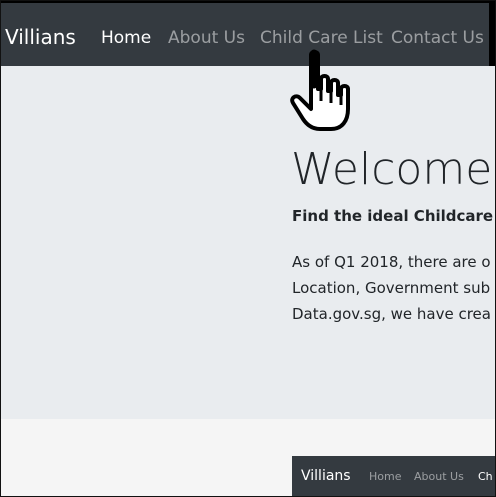 The height and width of the screenshot is (497, 496). Describe the element at coordinates (326, 476) in the screenshot. I see `preview-navbar-brand: Villians` at that location.